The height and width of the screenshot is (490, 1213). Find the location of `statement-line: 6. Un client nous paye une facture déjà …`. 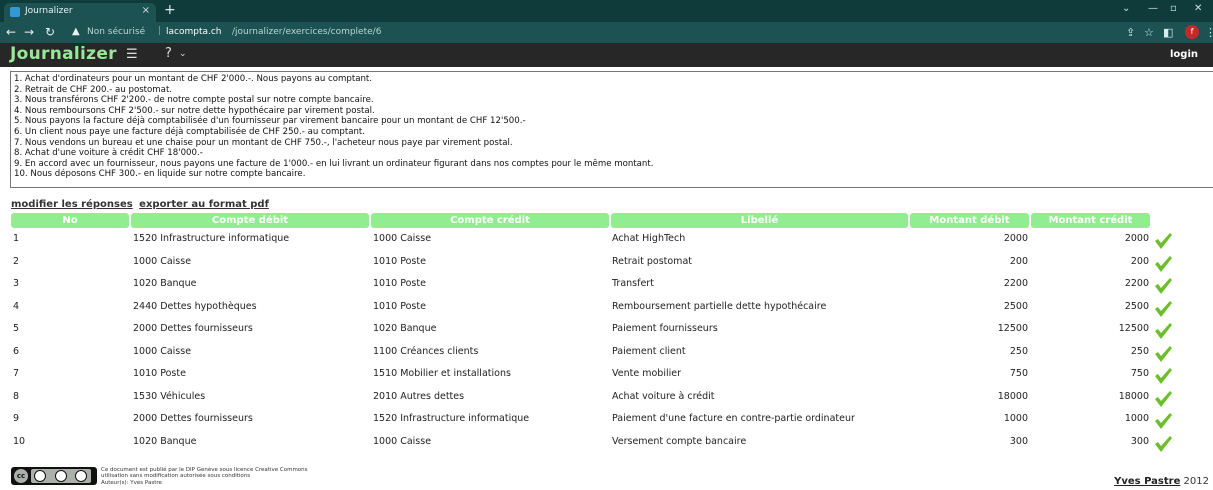

statement-line: 6. Un client nous paye une facture déjà … is located at coordinates (190, 131).